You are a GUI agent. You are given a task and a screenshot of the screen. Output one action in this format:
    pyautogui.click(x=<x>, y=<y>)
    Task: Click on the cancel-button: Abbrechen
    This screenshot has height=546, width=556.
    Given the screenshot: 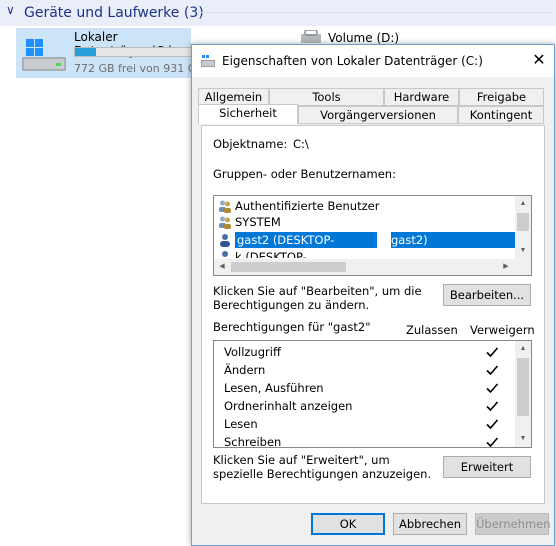 What is the action you would take?
    pyautogui.click(x=430, y=524)
    